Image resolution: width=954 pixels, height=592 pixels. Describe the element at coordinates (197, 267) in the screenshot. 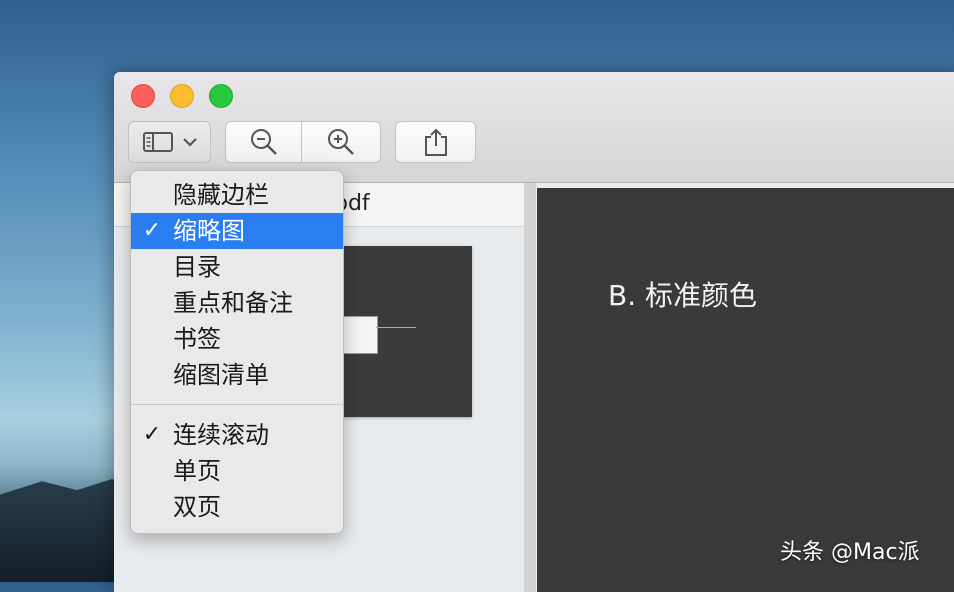

I see `menu-item-label: 目录` at that location.